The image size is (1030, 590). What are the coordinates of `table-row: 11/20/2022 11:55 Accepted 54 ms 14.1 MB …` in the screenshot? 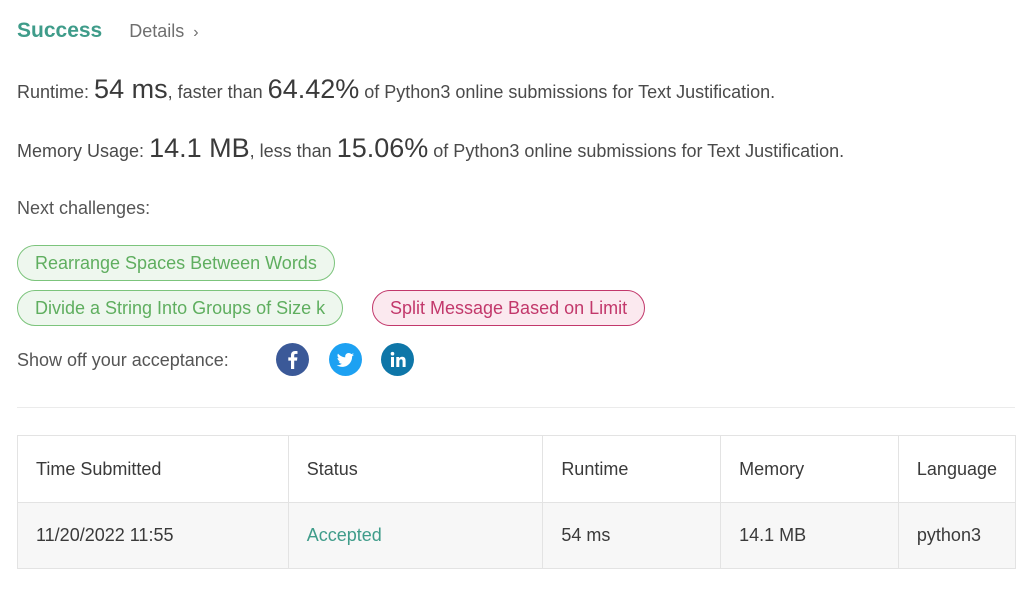 It's located at (517, 535).